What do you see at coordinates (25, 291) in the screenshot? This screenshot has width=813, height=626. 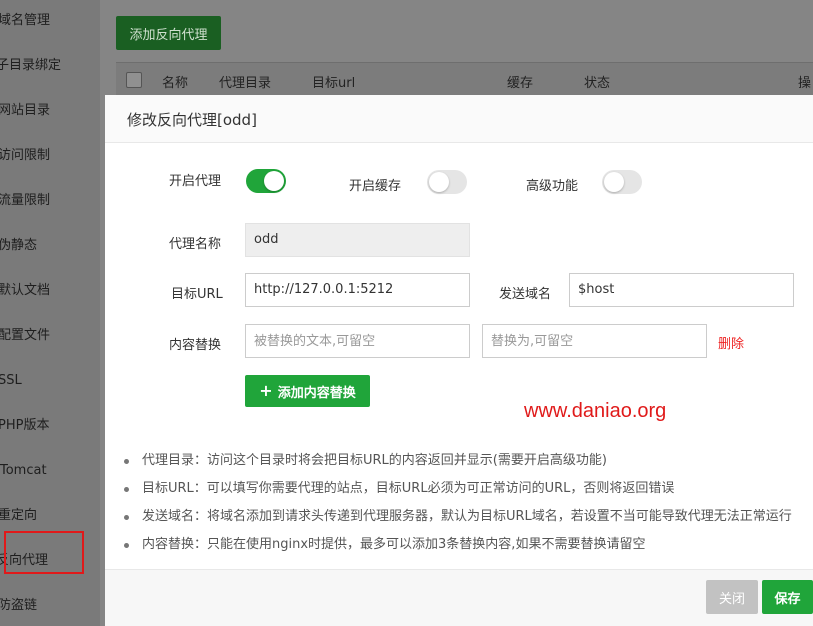 I see `sidebar-item-default-doc: 默认文档` at bounding box center [25, 291].